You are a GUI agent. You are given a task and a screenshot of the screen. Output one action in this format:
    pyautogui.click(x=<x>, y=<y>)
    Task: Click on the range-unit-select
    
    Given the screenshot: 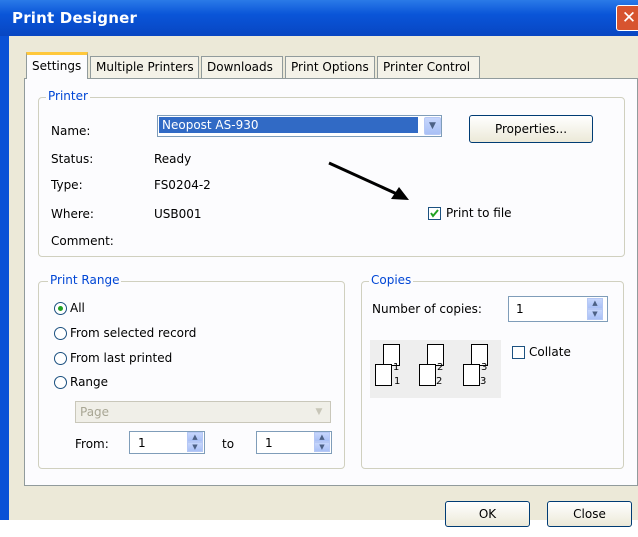 What is the action you would take?
    pyautogui.click(x=203, y=412)
    